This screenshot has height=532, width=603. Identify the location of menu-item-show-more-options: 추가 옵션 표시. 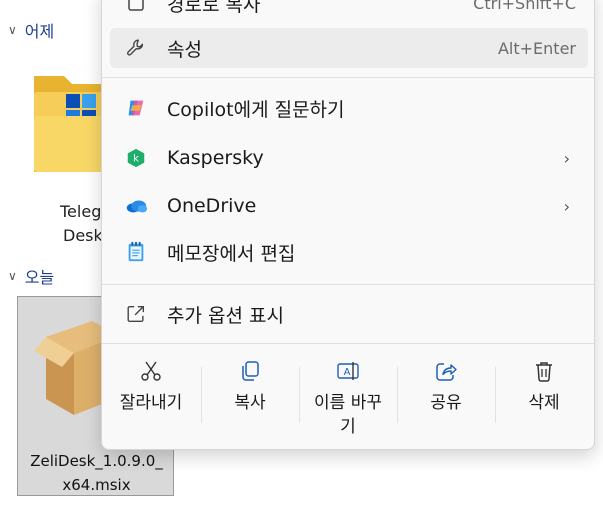
(349, 314).